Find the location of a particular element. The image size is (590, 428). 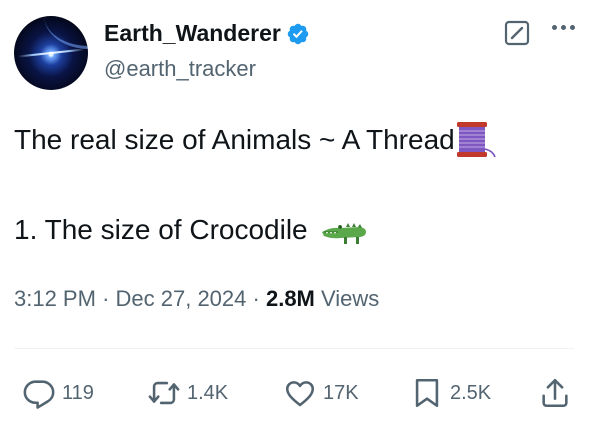

tweet-time: 3:12 PM is located at coordinates (55, 298).